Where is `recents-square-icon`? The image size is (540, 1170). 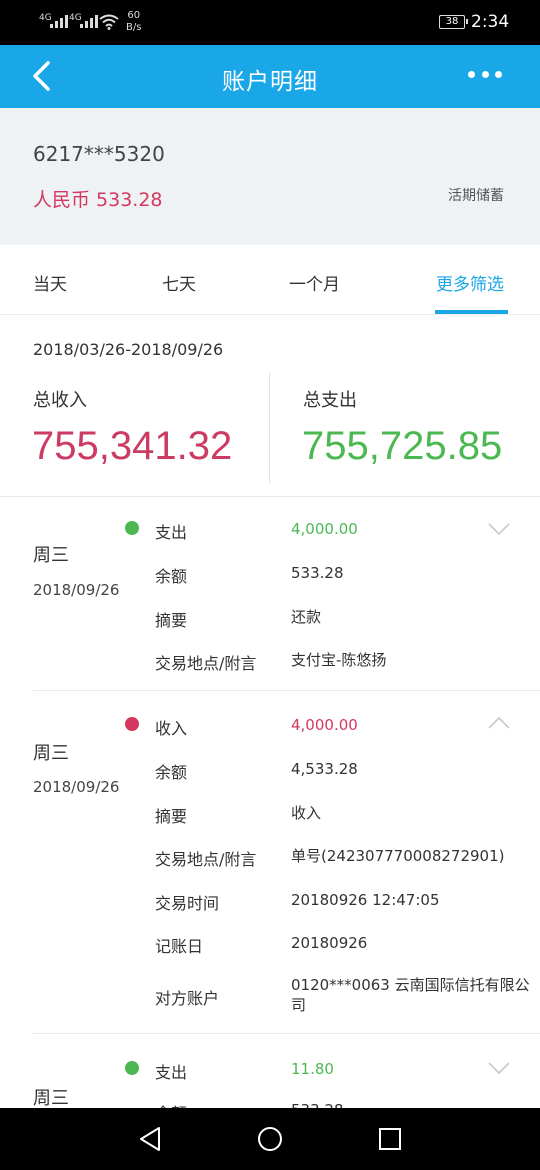 recents-square-icon is located at coordinates (390, 1139).